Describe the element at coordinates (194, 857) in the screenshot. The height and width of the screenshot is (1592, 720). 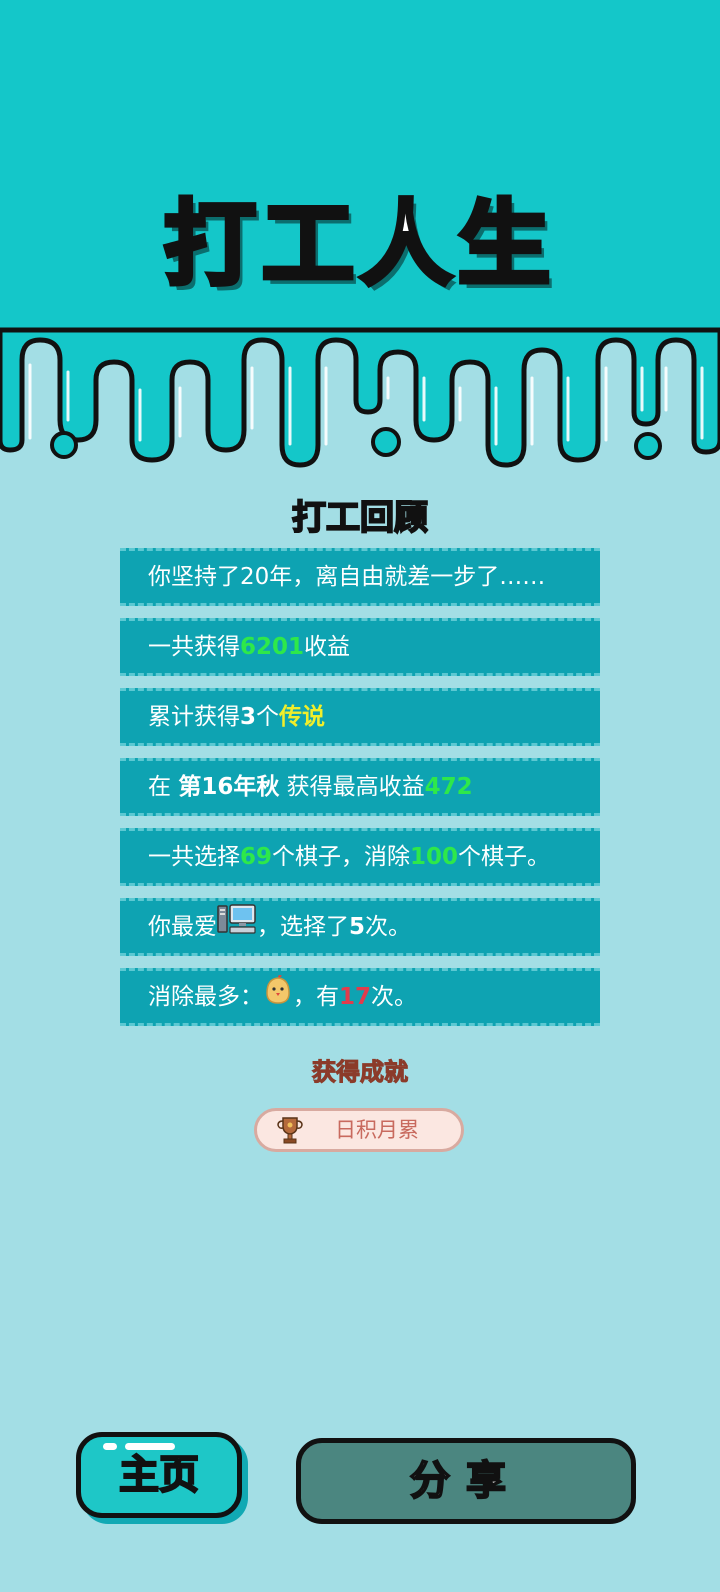
I see `review-line-text: 一共选择` at that location.